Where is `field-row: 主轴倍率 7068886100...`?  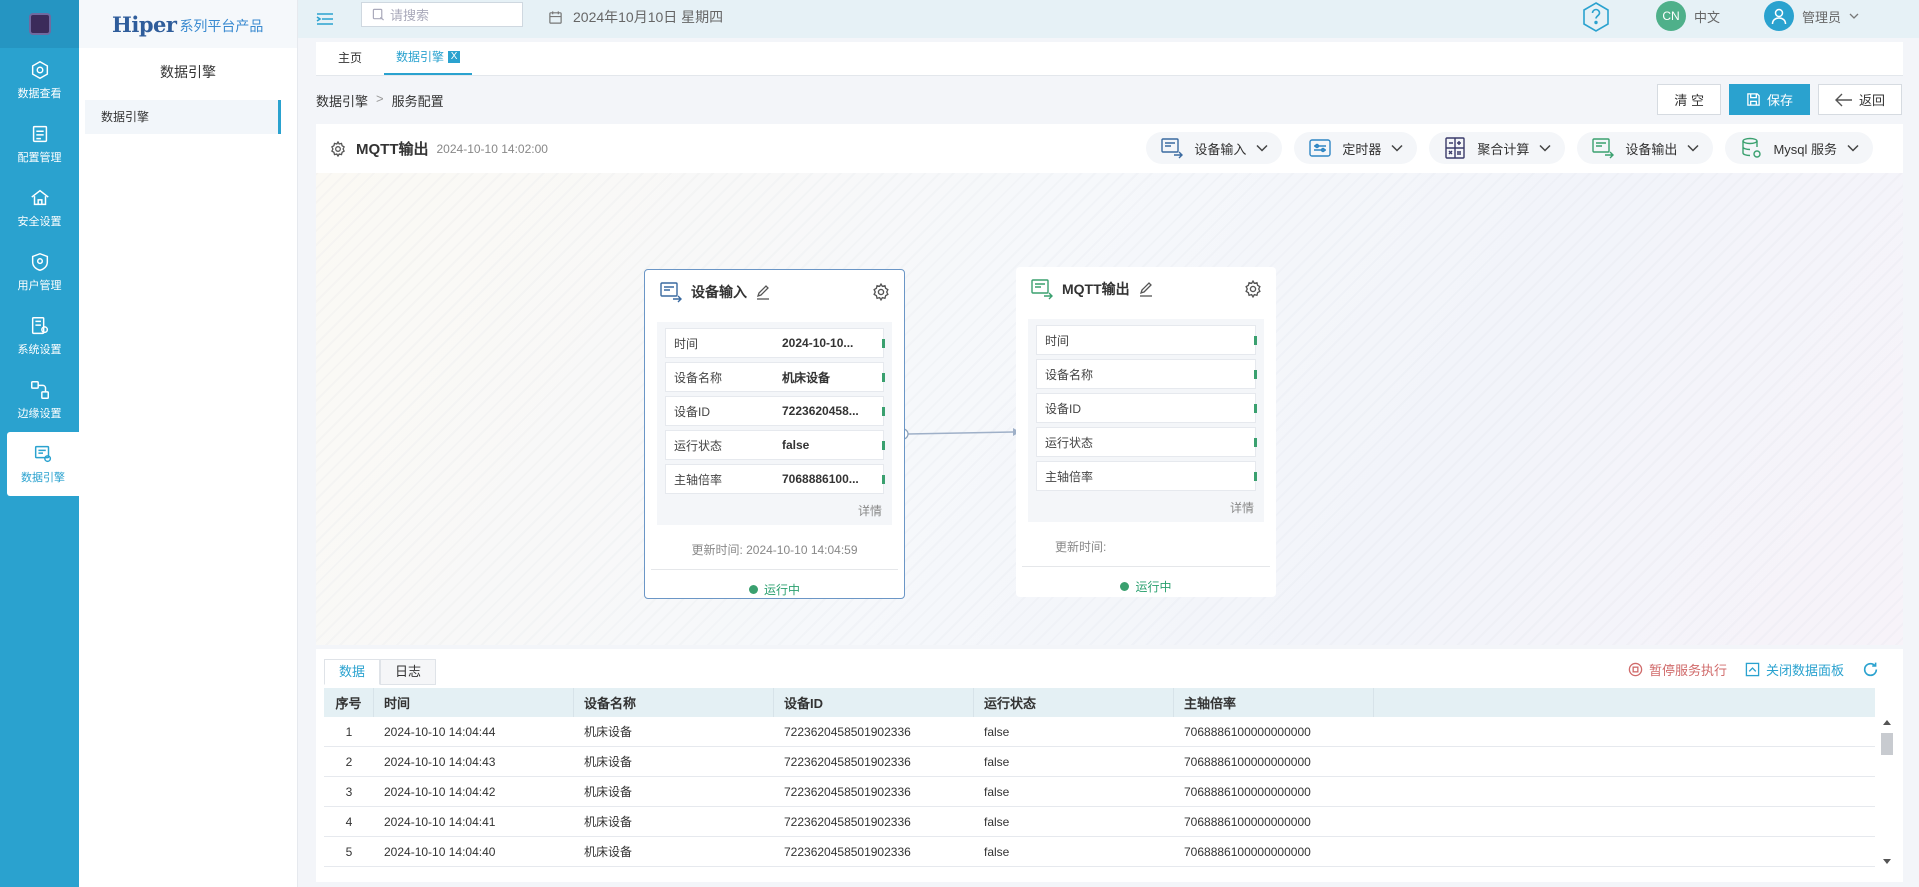
field-row: 主轴倍率 7068886100... is located at coordinates (775, 479).